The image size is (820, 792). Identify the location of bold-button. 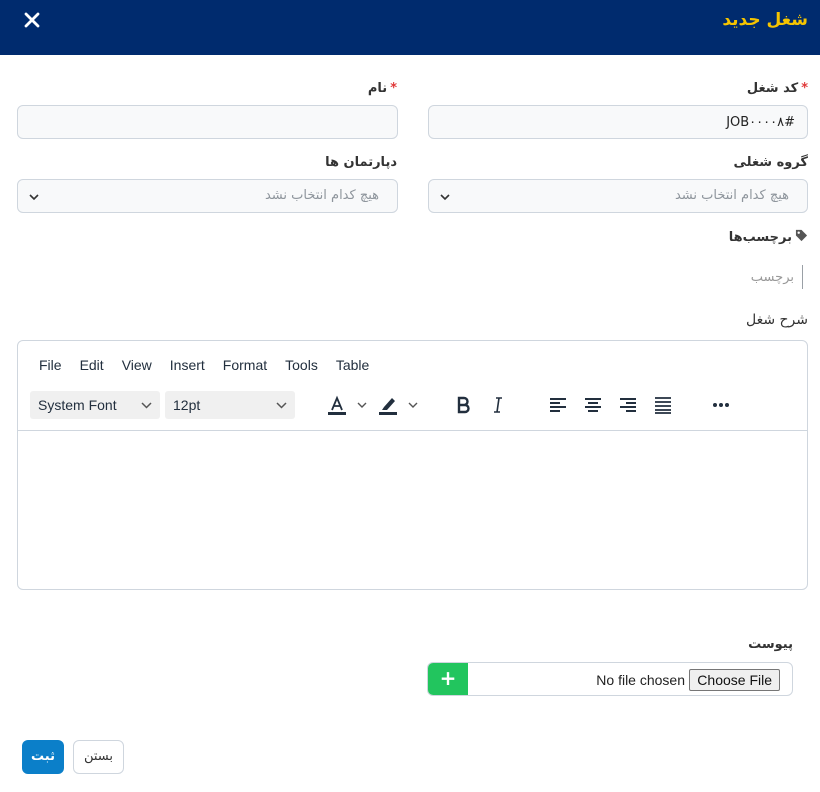
(463, 405).